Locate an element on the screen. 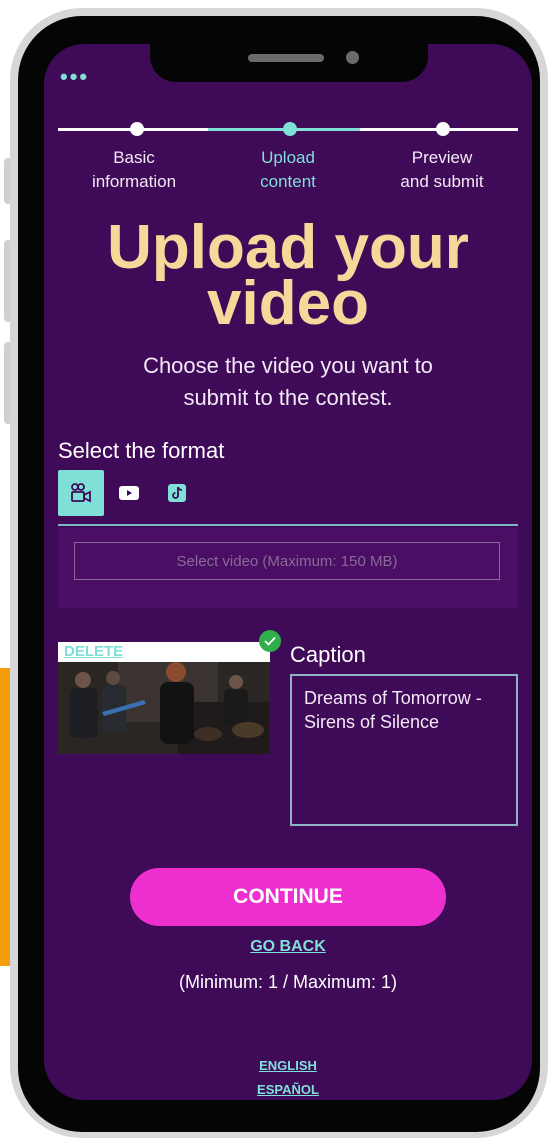 The width and height of the screenshot is (553, 1138). caption-label: Caption is located at coordinates (328, 654).